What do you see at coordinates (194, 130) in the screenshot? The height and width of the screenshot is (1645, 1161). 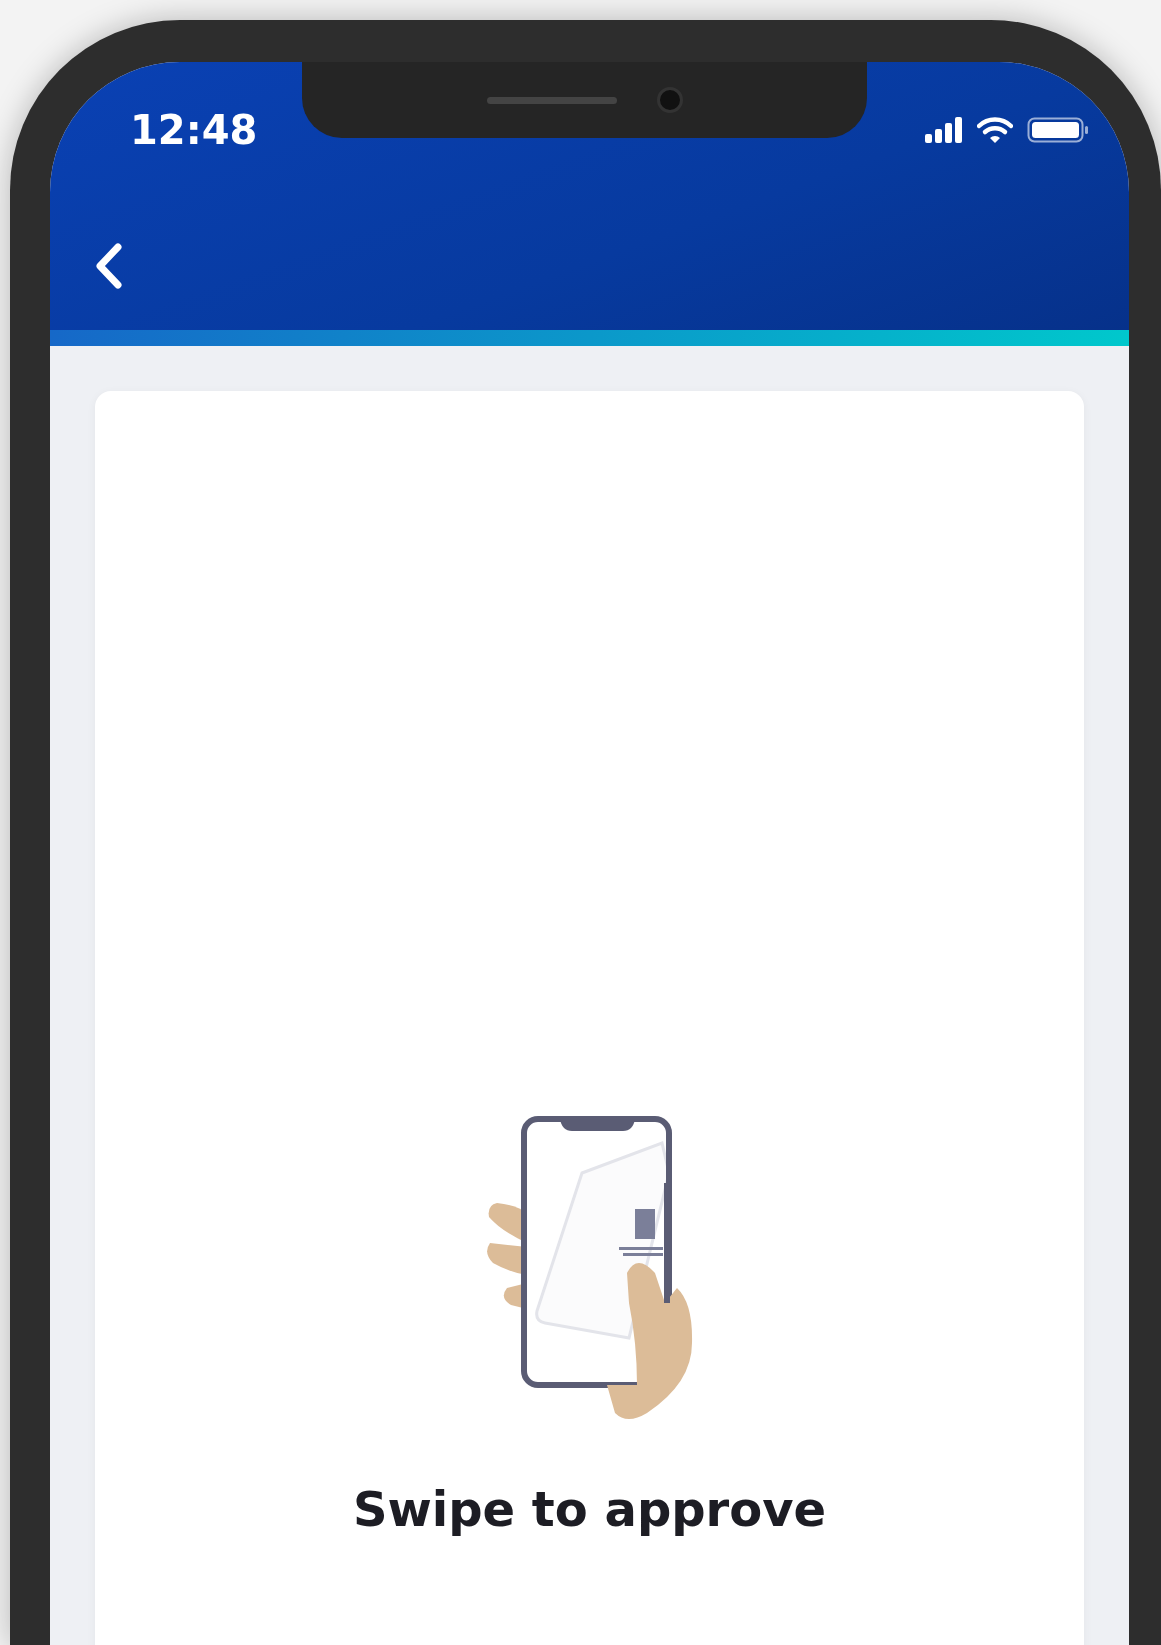 I see `status-time: 12:48` at bounding box center [194, 130].